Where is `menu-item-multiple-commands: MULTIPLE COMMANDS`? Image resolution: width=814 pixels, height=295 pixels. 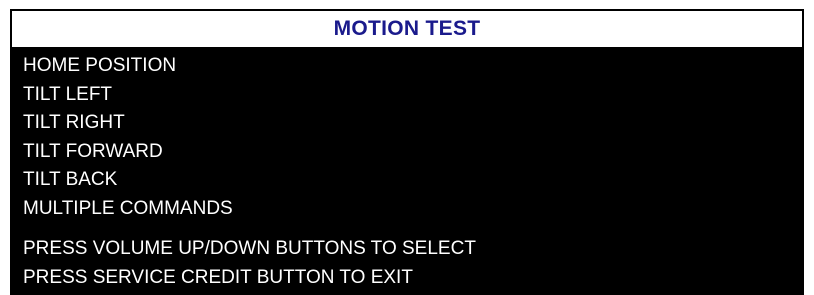
menu-item-multiple-commands: MULTIPLE COMMANDS is located at coordinates (128, 209).